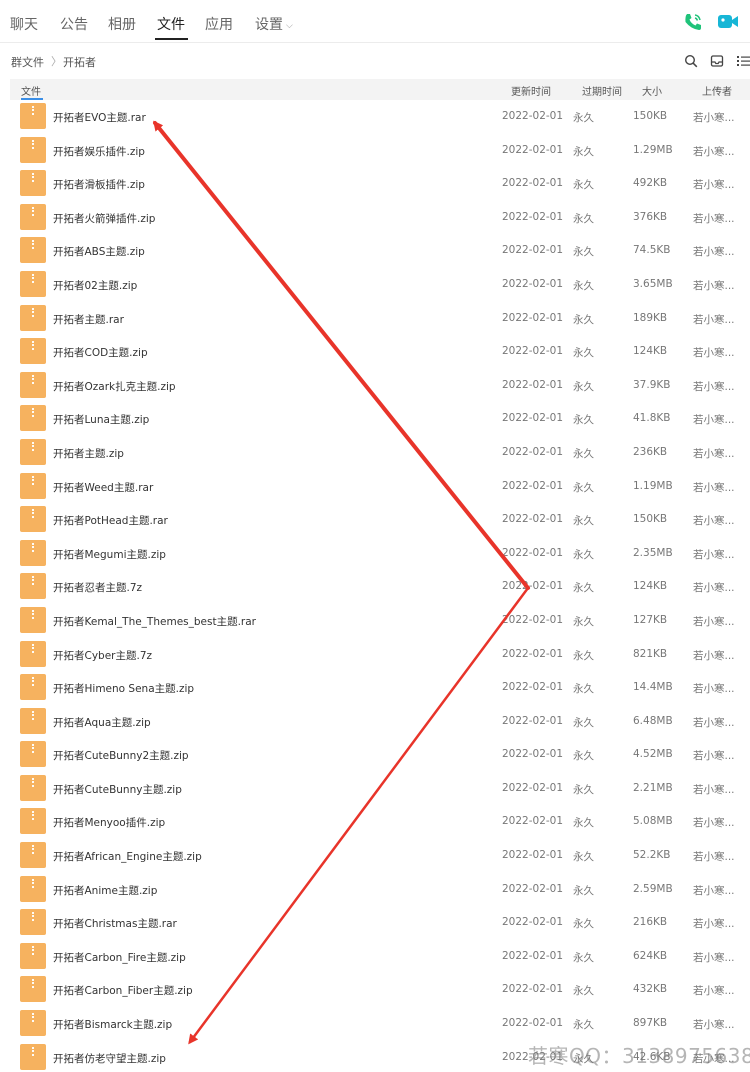 The width and height of the screenshot is (750, 1072). I want to click on tab-announcements: 公告, so click(74, 24).